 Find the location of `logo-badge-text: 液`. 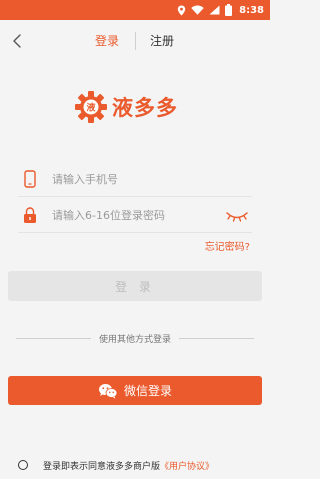

logo-badge-text: 液 is located at coordinates (91, 108).